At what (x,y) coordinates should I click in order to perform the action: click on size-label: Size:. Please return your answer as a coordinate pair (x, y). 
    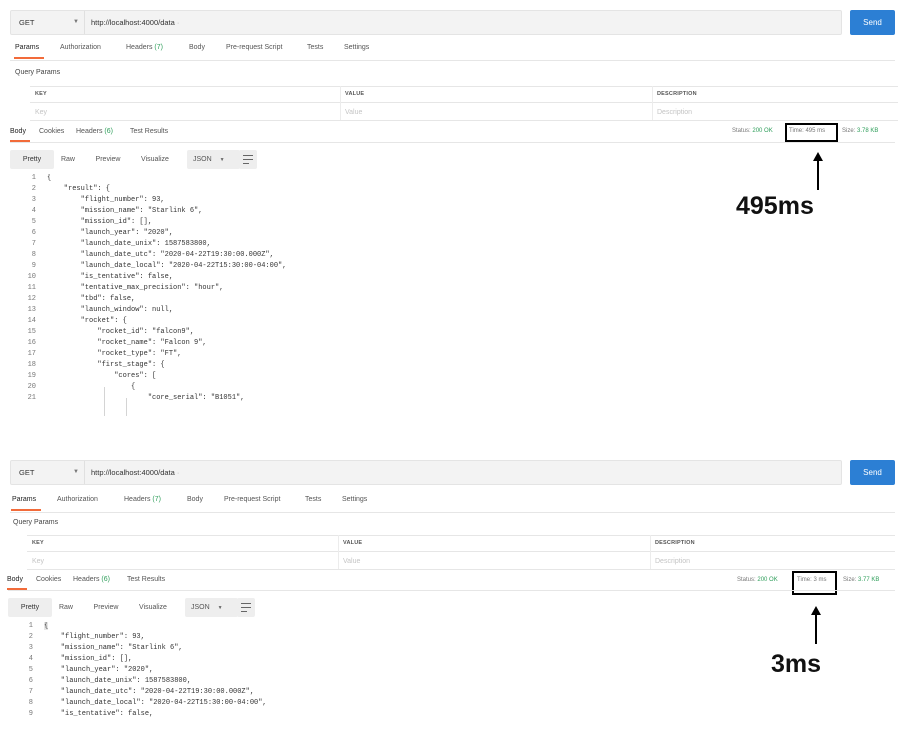
    Looking at the image, I should click on (850, 580).